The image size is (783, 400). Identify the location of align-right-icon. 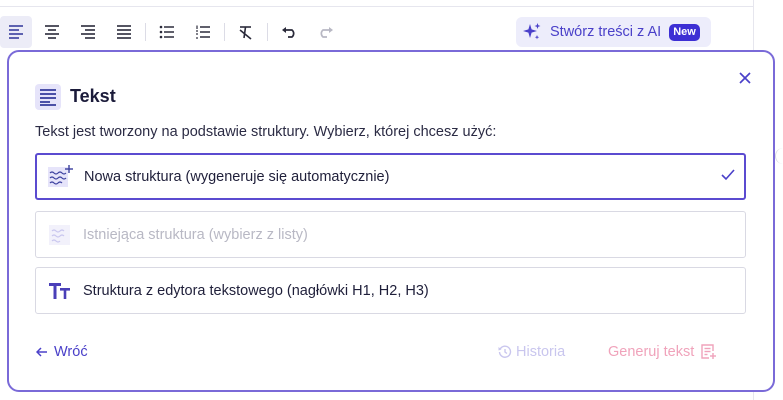
(88, 32).